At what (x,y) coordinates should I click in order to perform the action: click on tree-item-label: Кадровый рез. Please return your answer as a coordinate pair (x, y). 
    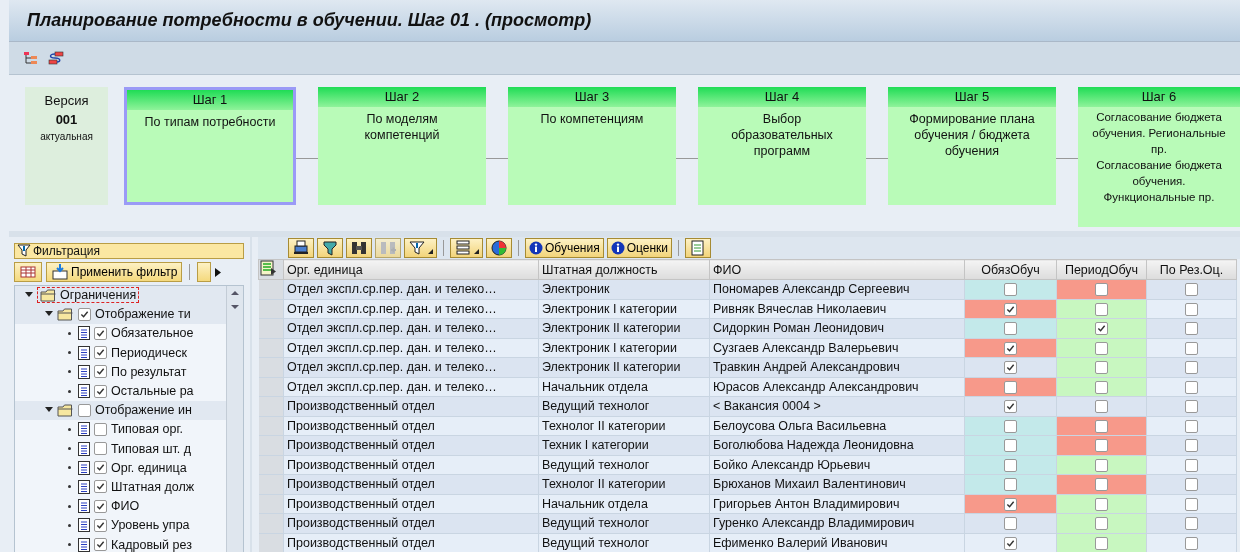
    Looking at the image, I should click on (151, 544).